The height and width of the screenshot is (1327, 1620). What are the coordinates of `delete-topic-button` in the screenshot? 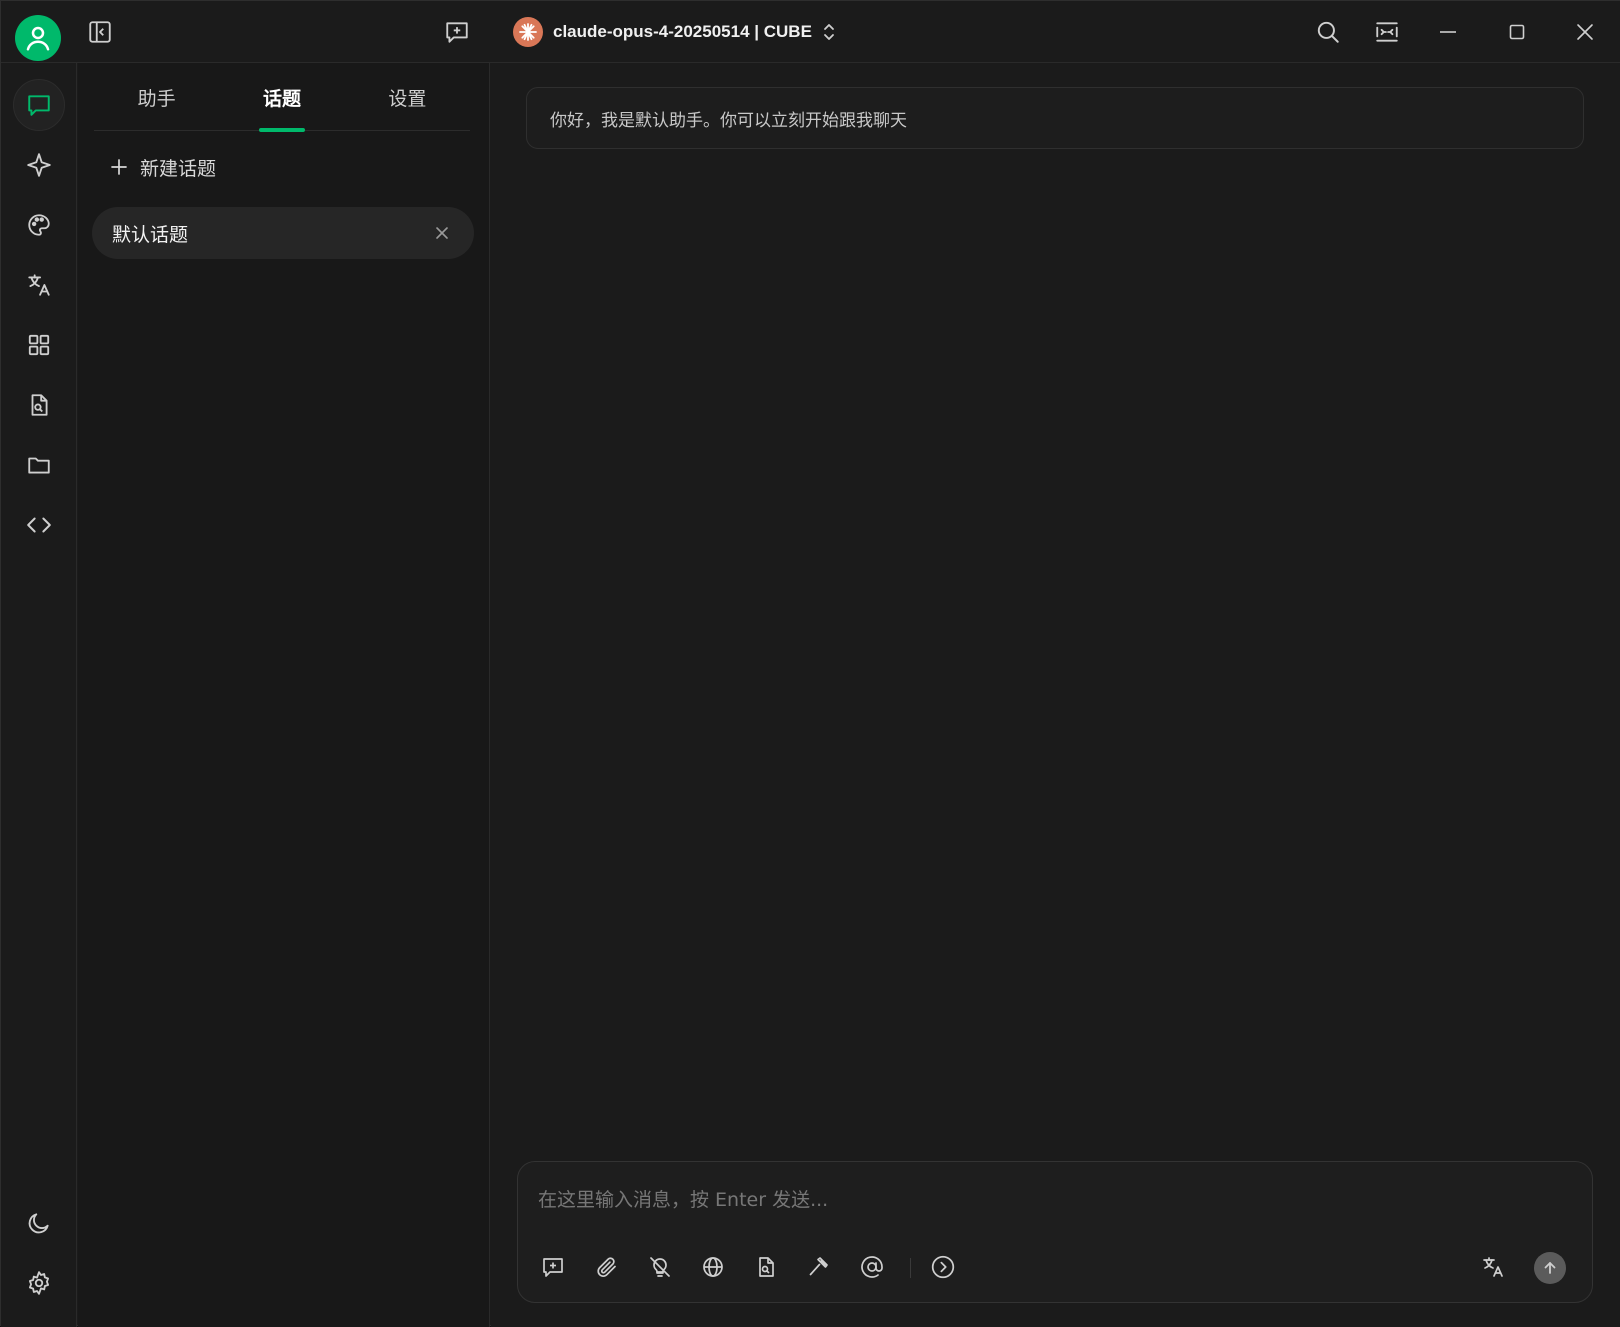 It's located at (442, 233).